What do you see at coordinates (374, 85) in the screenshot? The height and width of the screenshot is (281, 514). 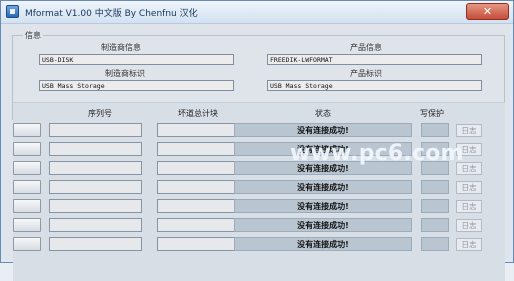 I see `product-id-field: USB Mass Storage` at bounding box center [374, 85].